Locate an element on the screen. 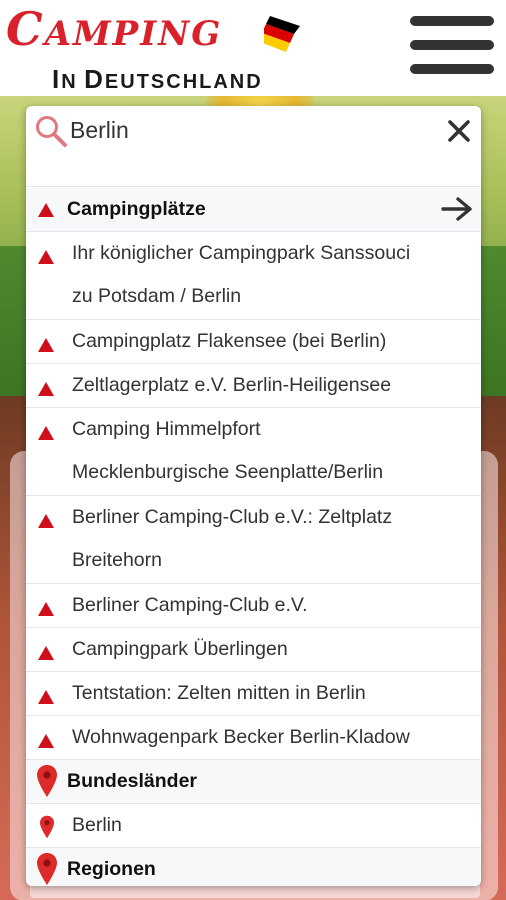  site-header: CAMPING IN DEUTSCHLAND is located at coordinates (253, 48).